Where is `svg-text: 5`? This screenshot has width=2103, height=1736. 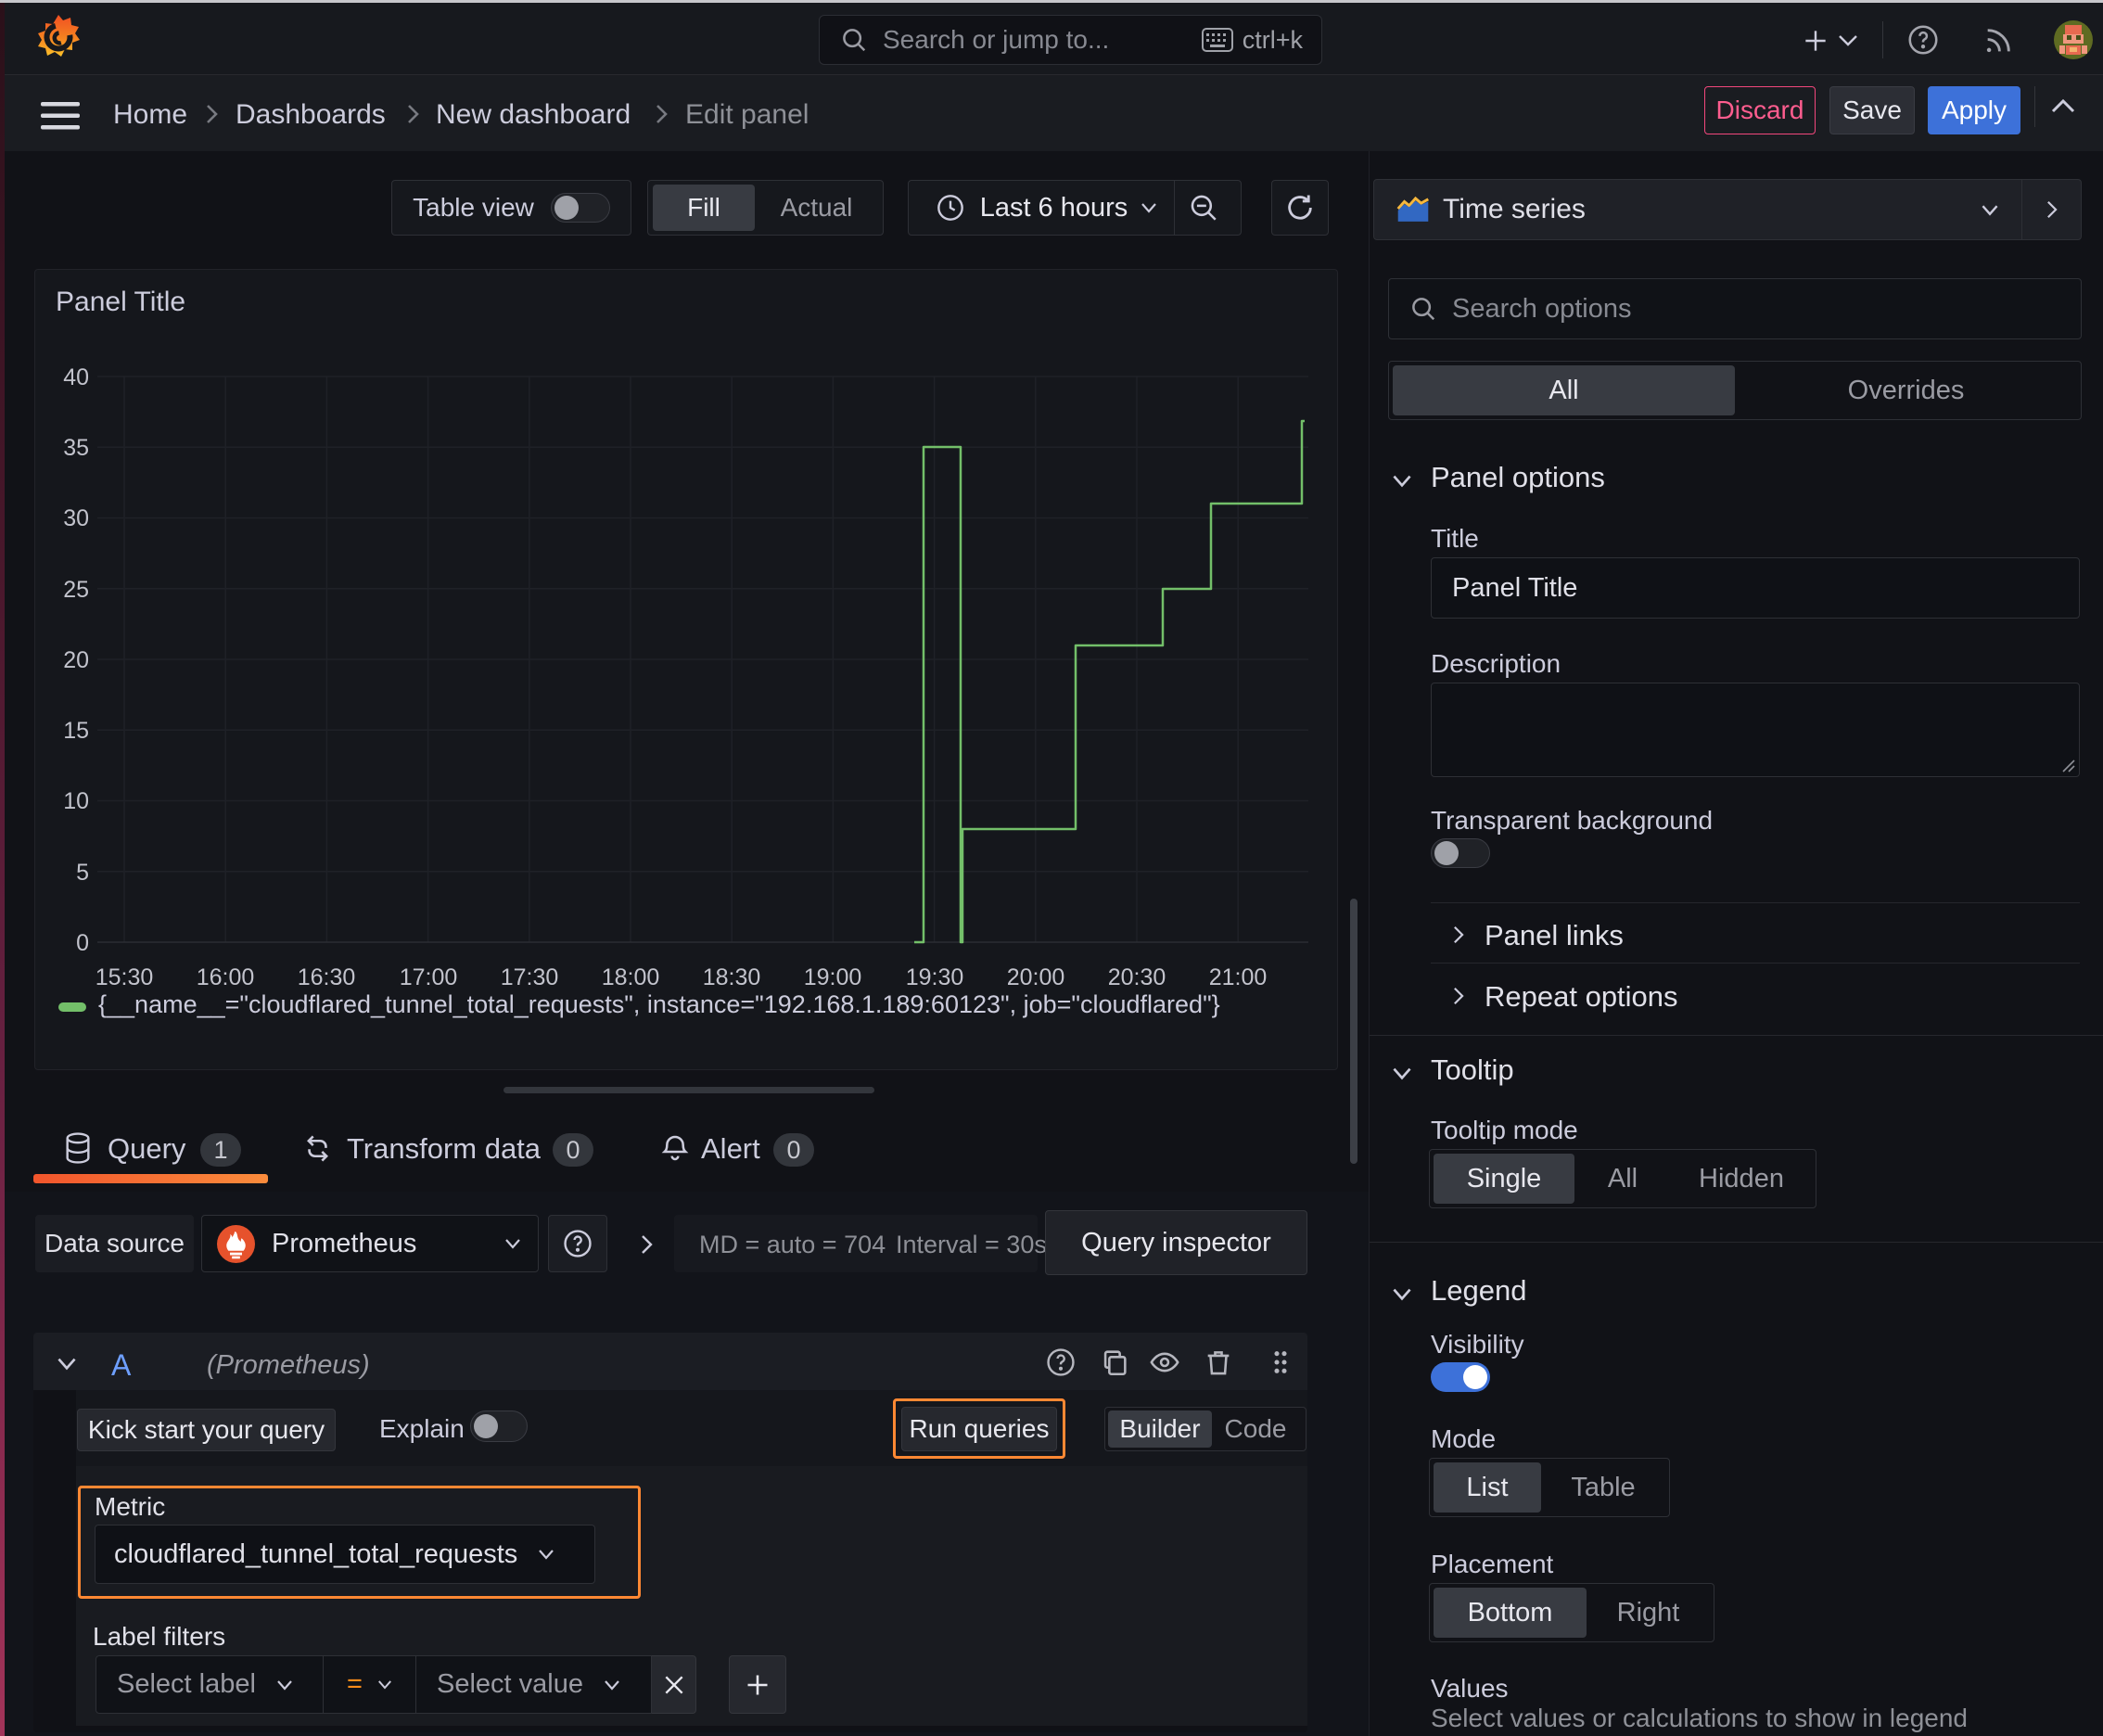
svg-text: 5 is located at coordinates (82, 873).